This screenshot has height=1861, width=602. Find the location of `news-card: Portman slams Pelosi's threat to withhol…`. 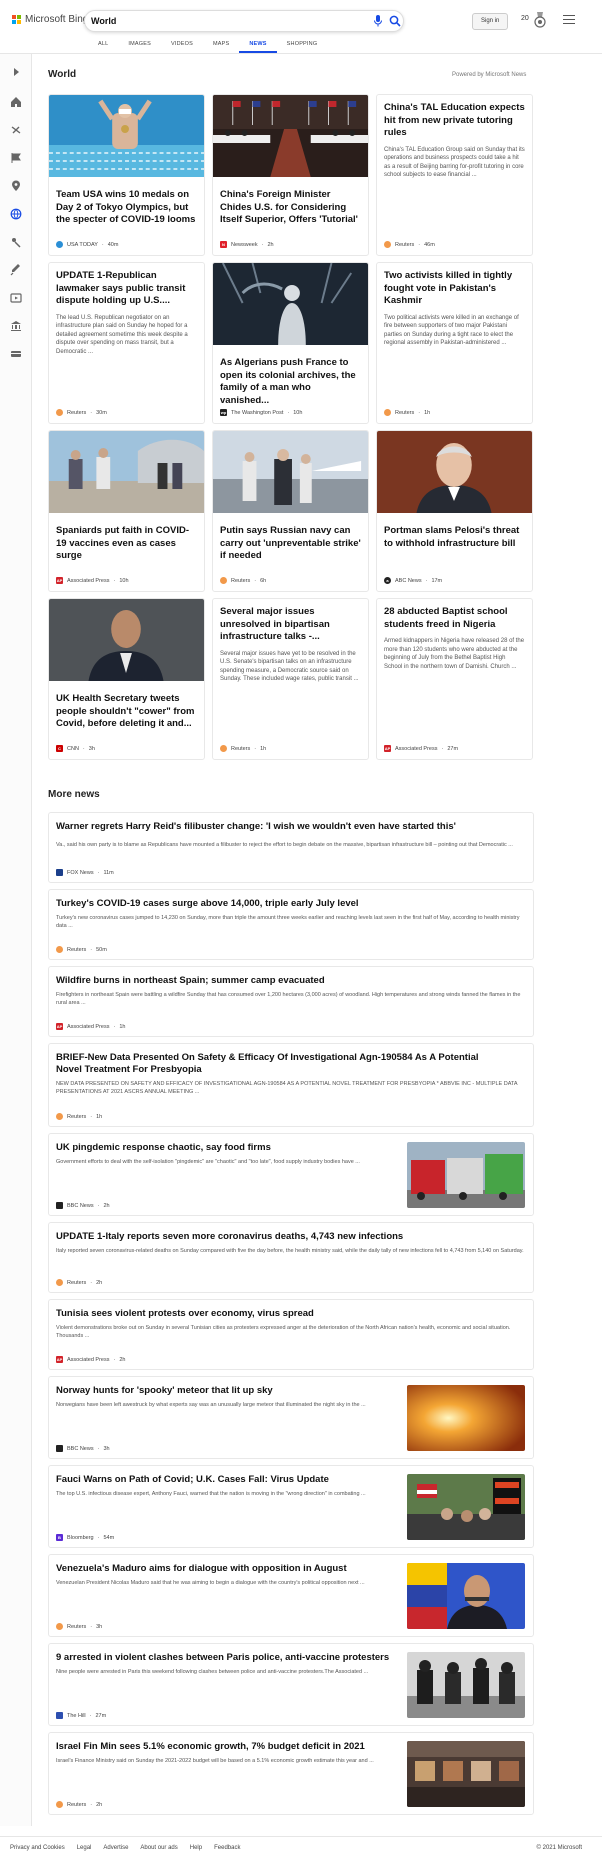

news-card: Portman slams Pelosi's threat to withhol… is located at coordinates (454, 511).